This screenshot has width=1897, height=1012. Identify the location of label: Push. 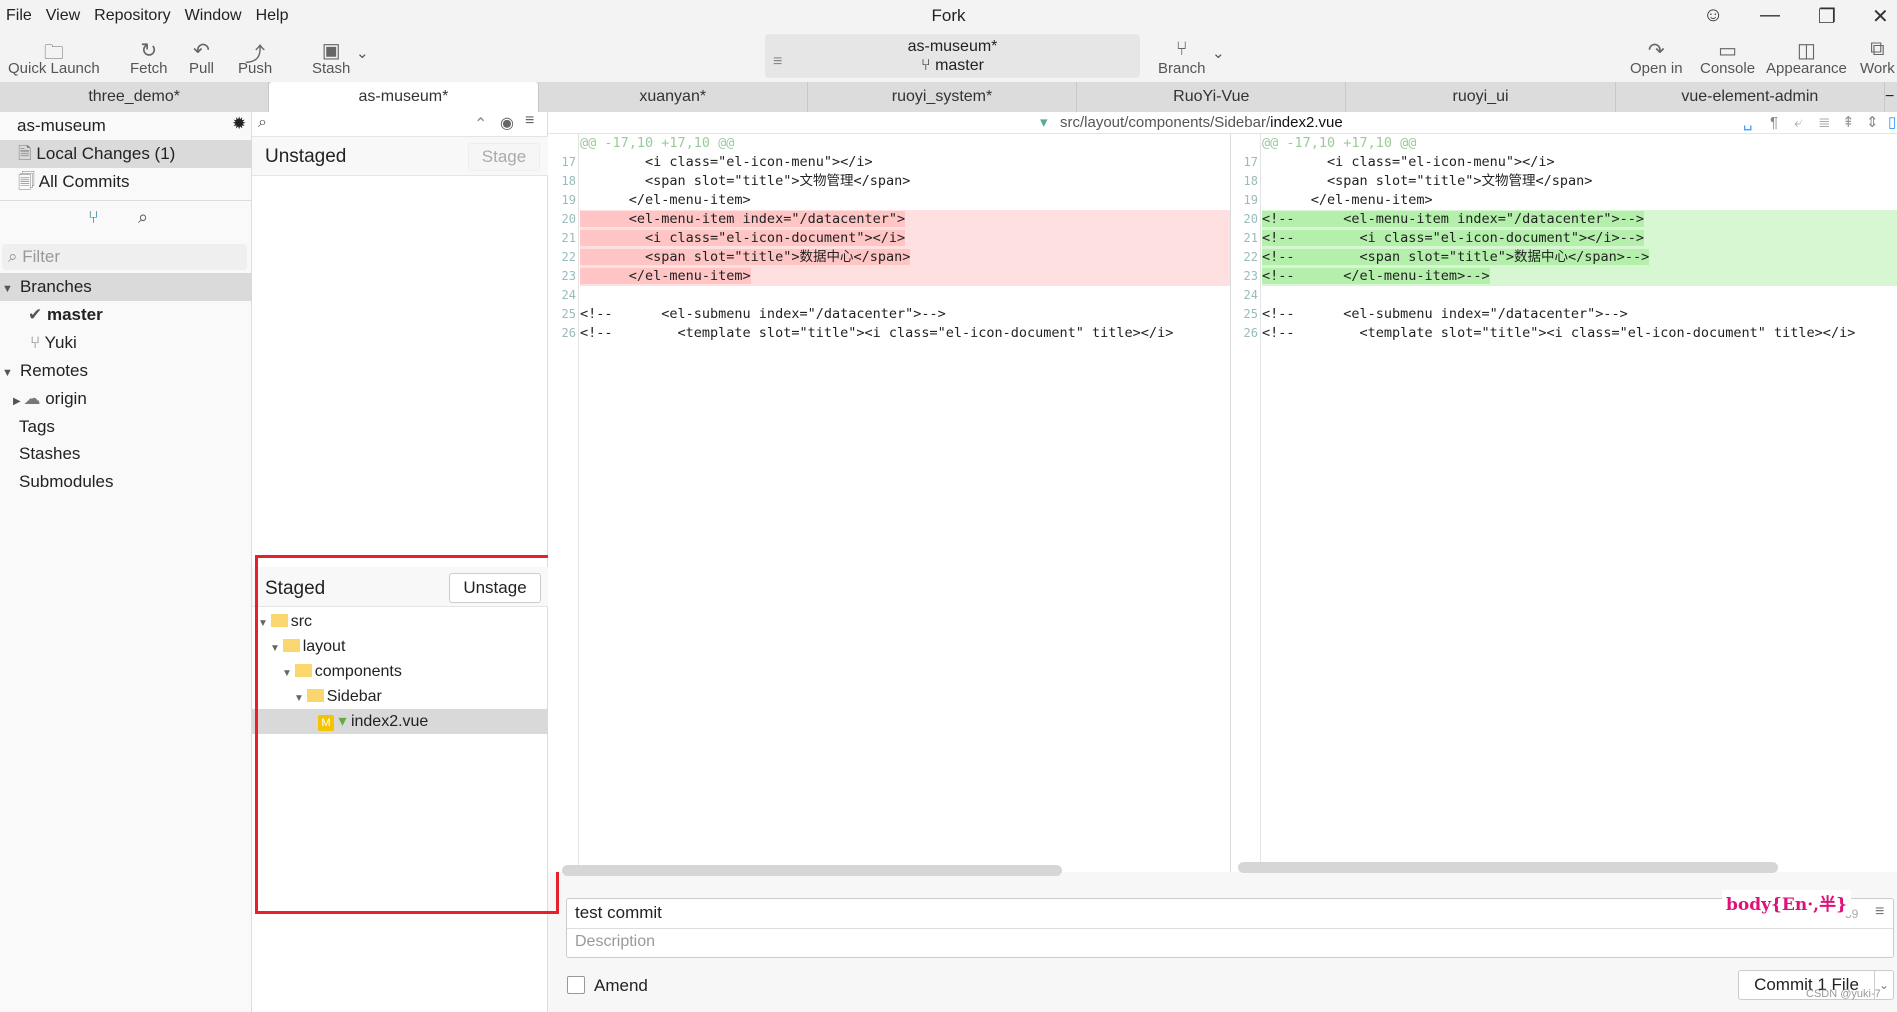
(255, 68).